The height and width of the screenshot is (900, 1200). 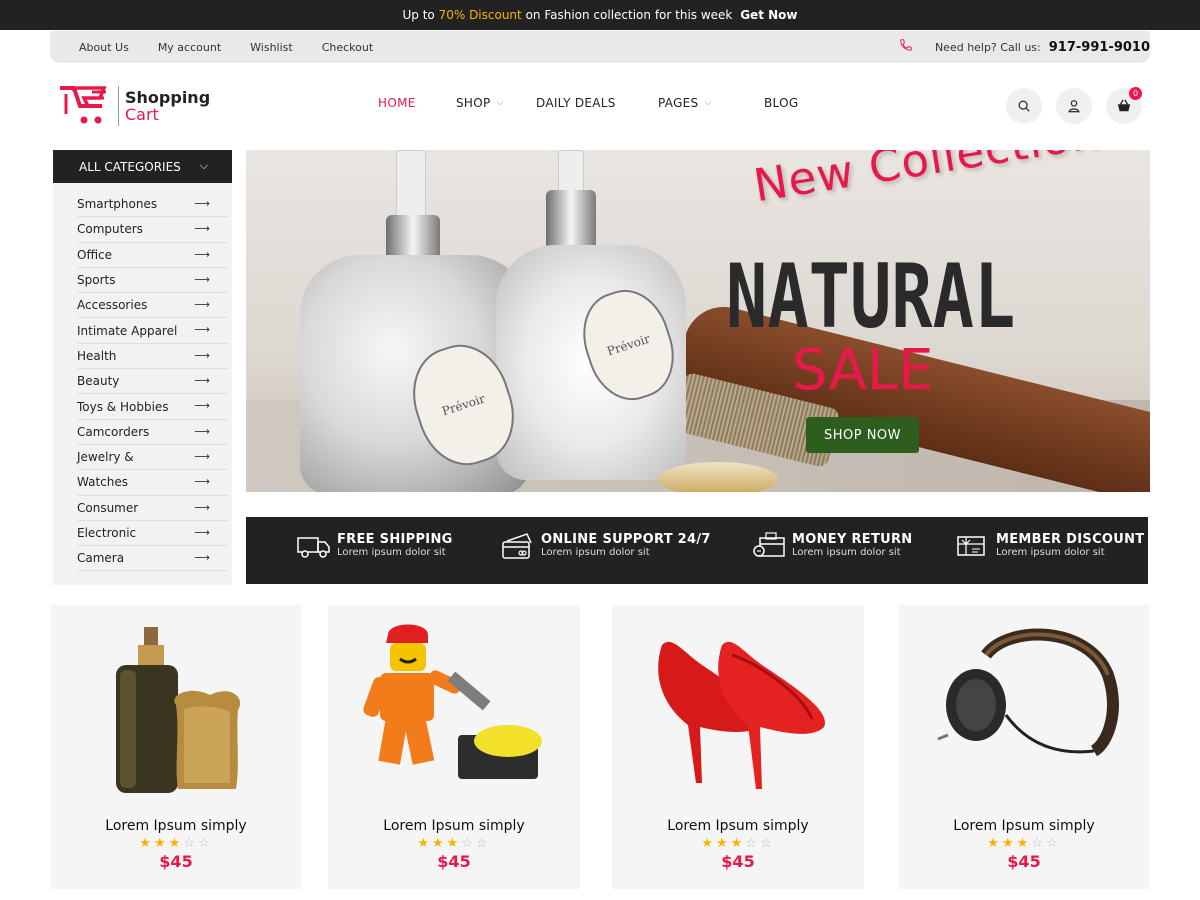 What do you see at coordinates (626, 539) in the screenshot?
I see `feature-title: ONLINE SUPPORT 24/7` at bounding box center [626, 539].